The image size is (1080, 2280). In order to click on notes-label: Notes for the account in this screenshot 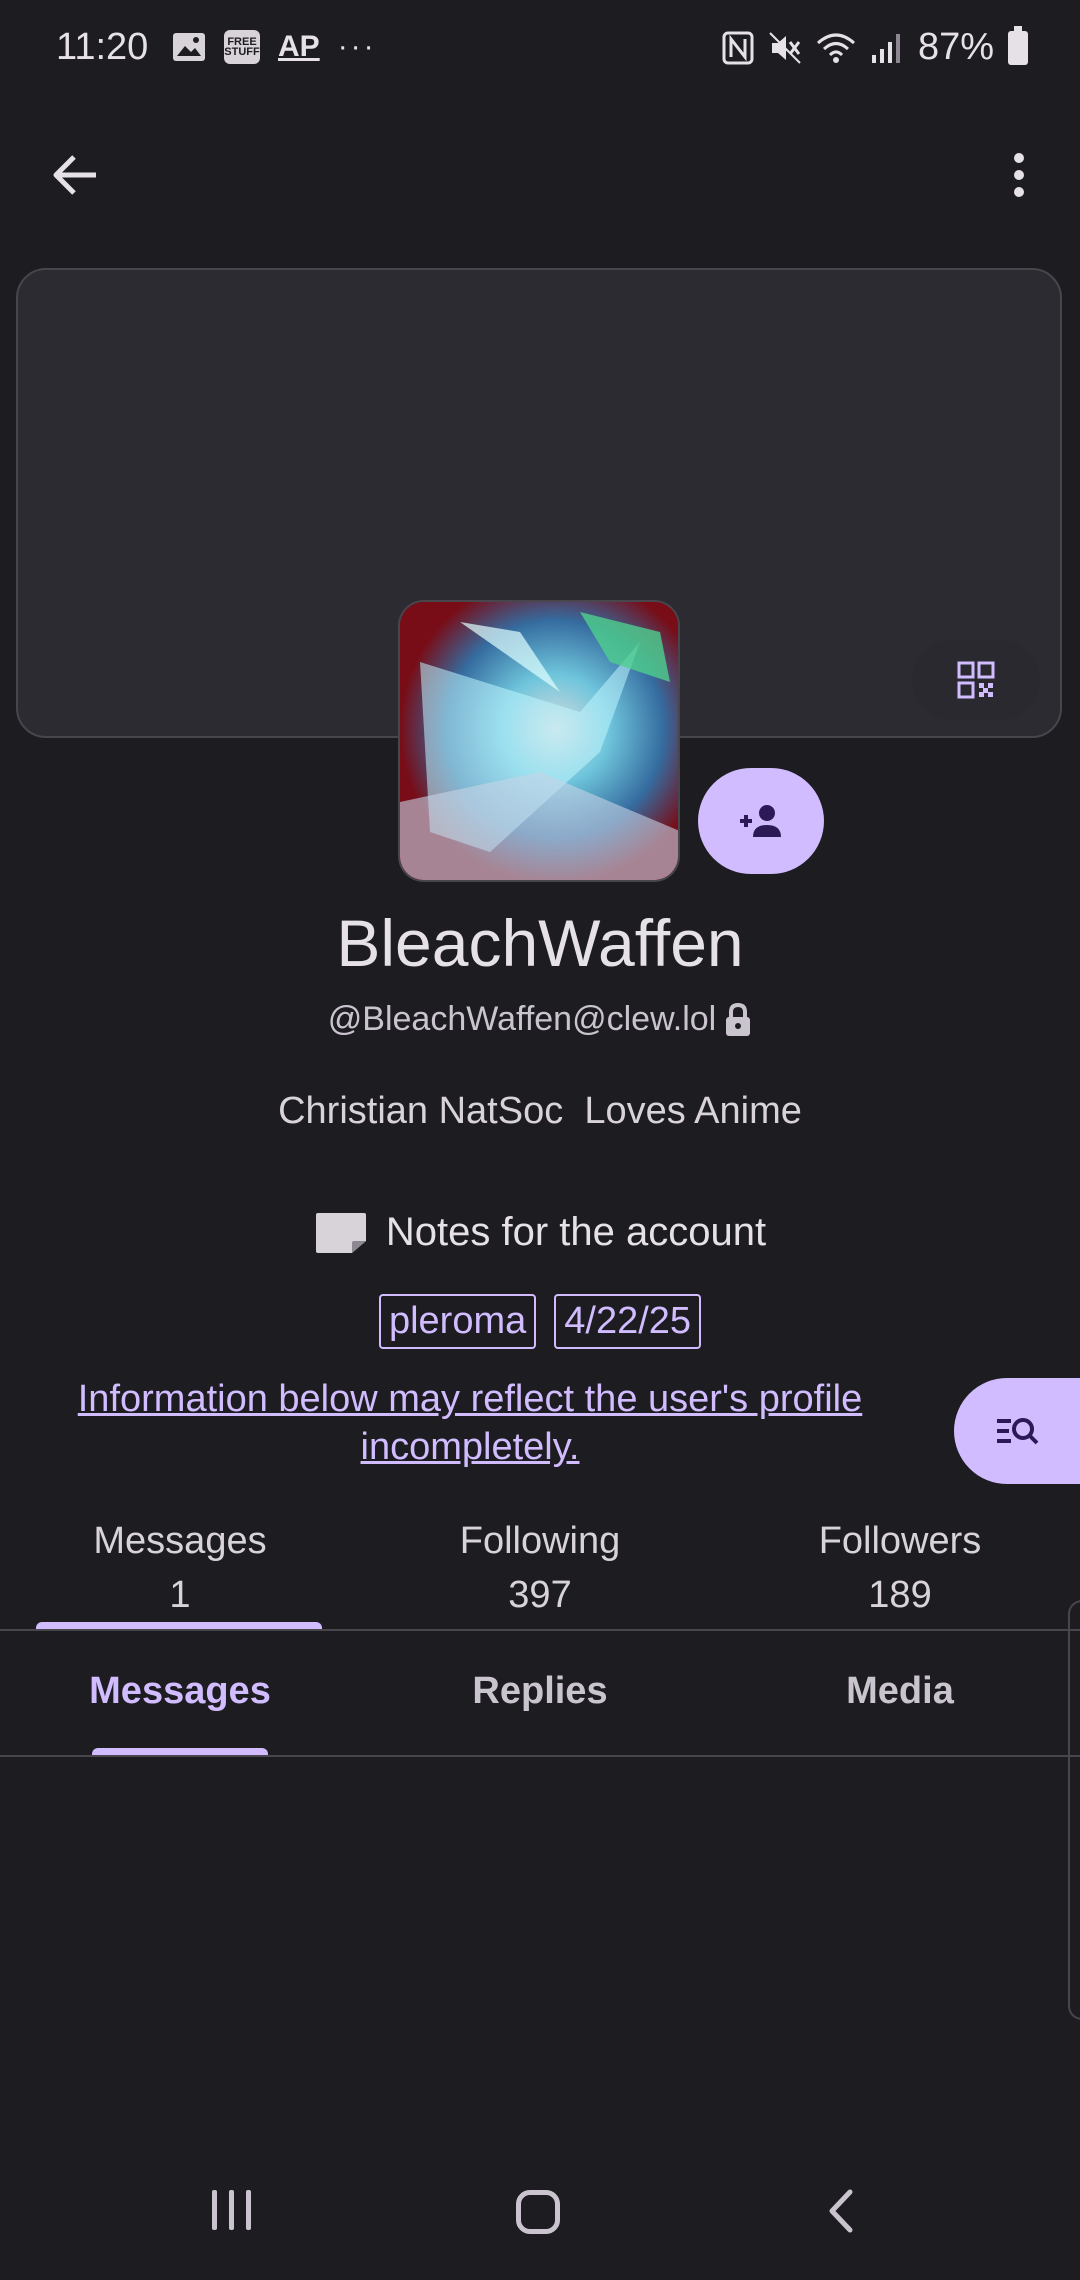, I will do `click(576, 1232)`.